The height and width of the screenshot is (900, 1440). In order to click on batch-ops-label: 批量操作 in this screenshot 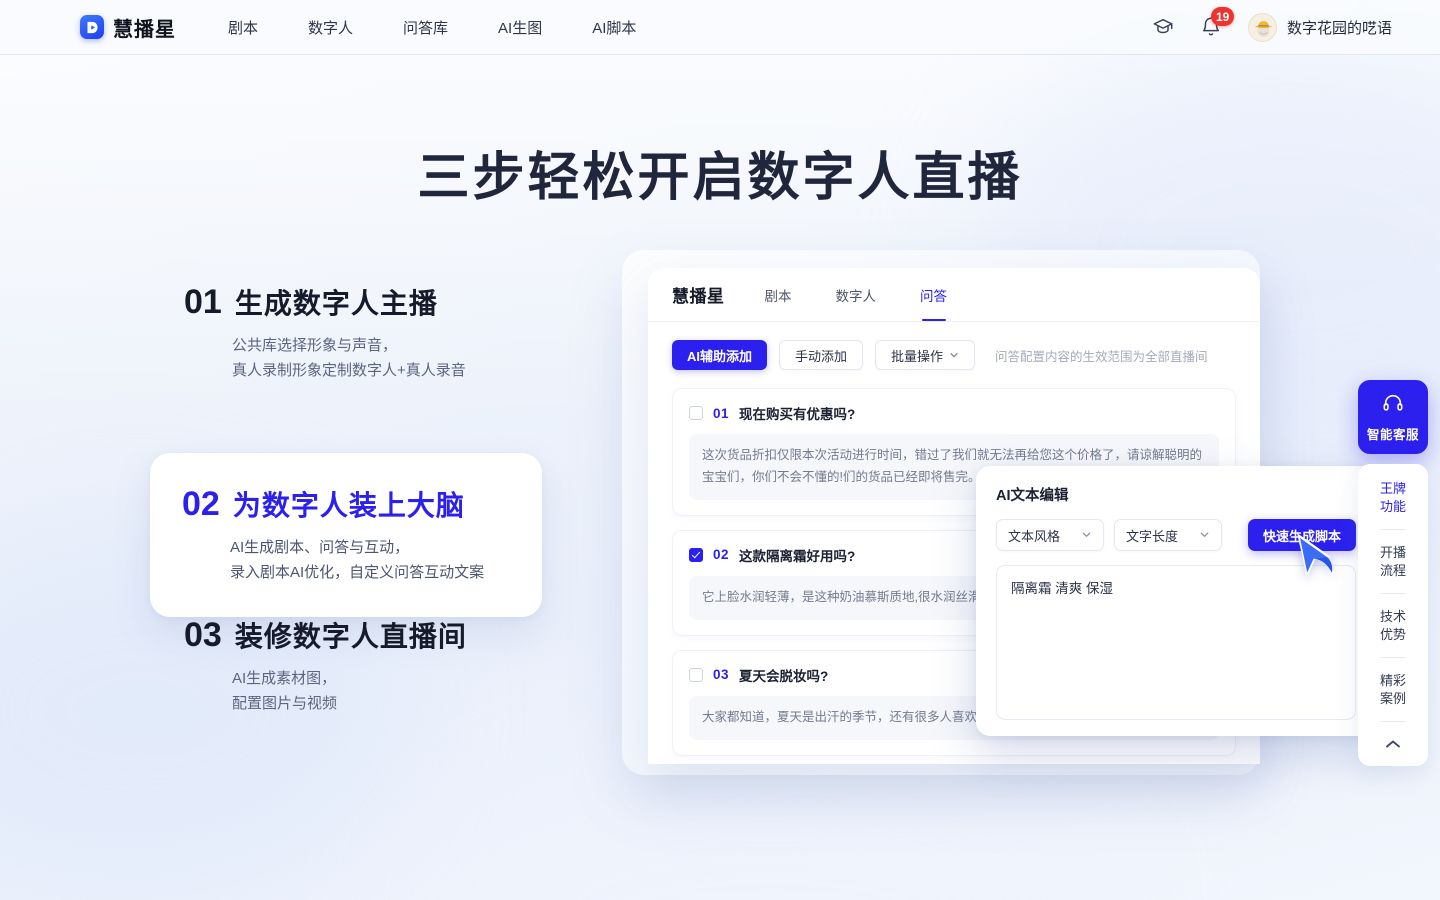, I will do `click(917, 356)`.